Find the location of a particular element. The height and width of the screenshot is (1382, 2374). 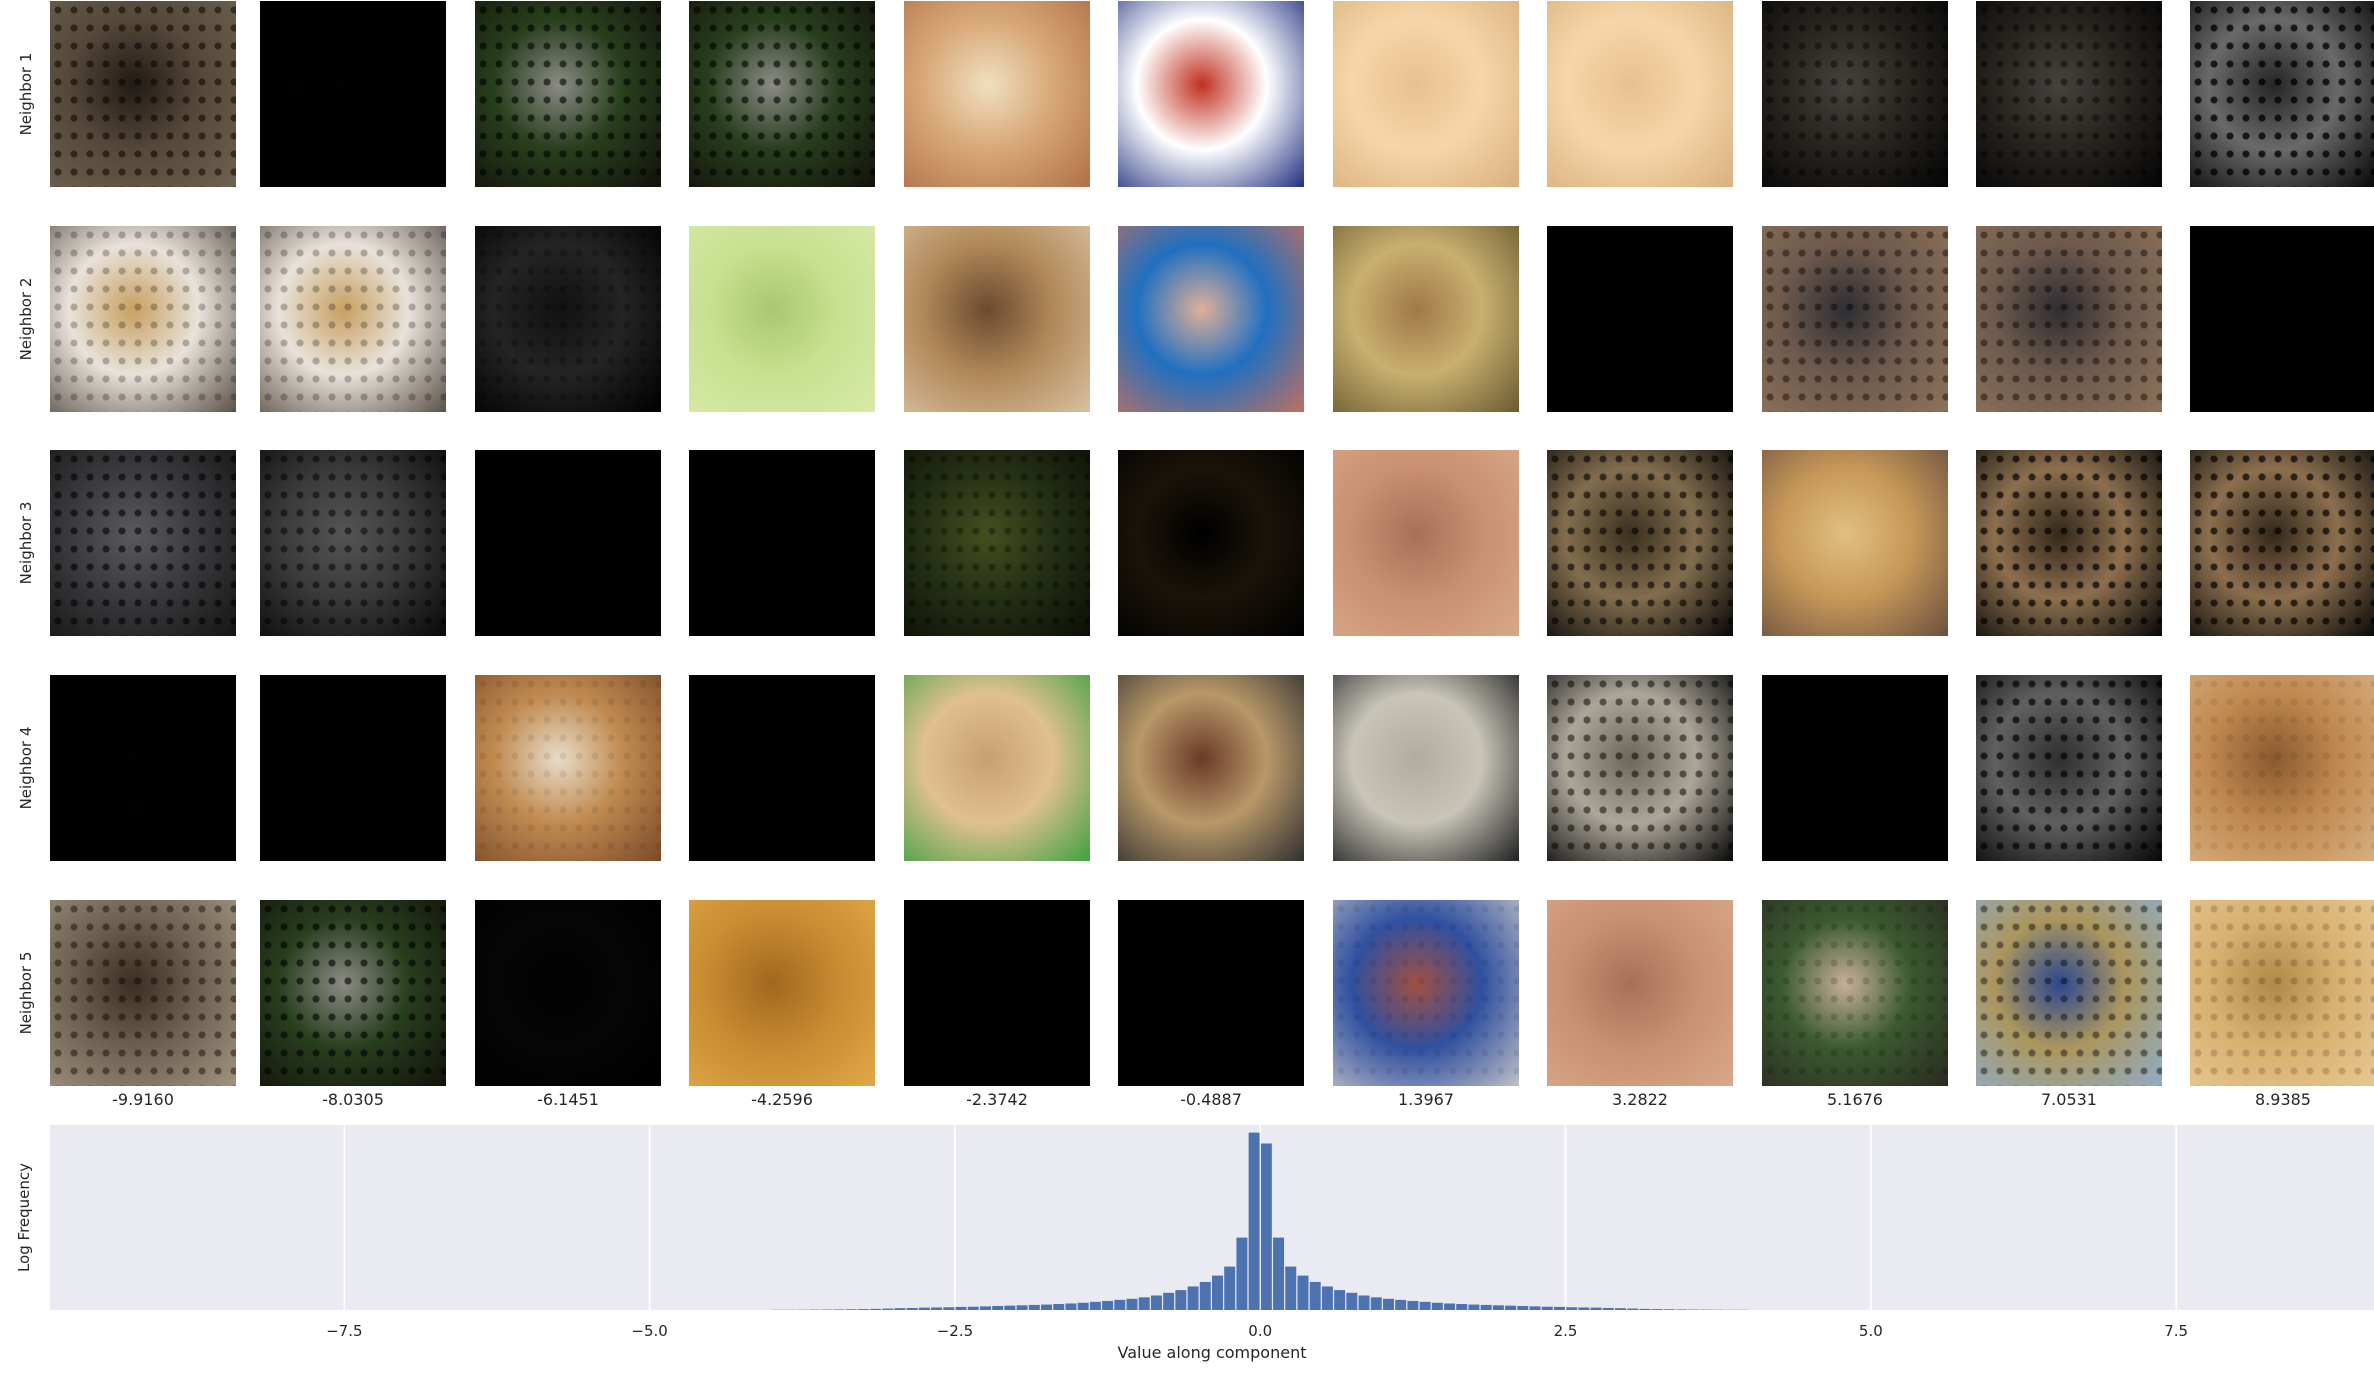

x-tick-label: 5.0 is located at coordinates (1871, 1331).